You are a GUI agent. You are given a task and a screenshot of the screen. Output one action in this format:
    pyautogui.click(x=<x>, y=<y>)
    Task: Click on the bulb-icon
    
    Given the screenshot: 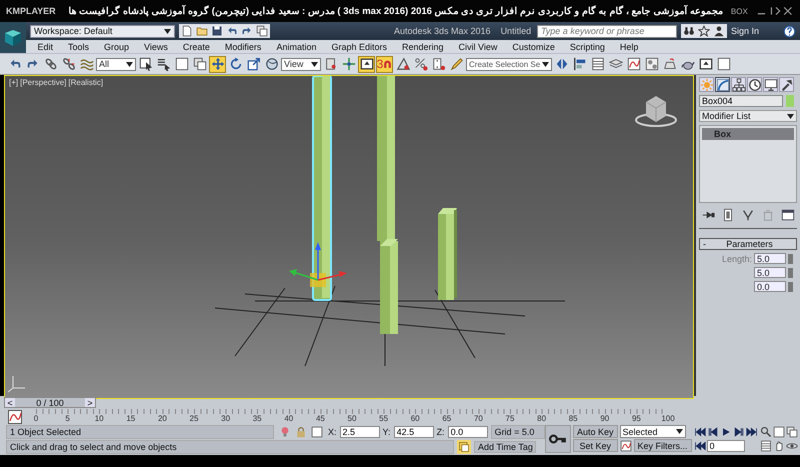 What is the action you would take?
    pyautogui.click(x=285, y=432)
    